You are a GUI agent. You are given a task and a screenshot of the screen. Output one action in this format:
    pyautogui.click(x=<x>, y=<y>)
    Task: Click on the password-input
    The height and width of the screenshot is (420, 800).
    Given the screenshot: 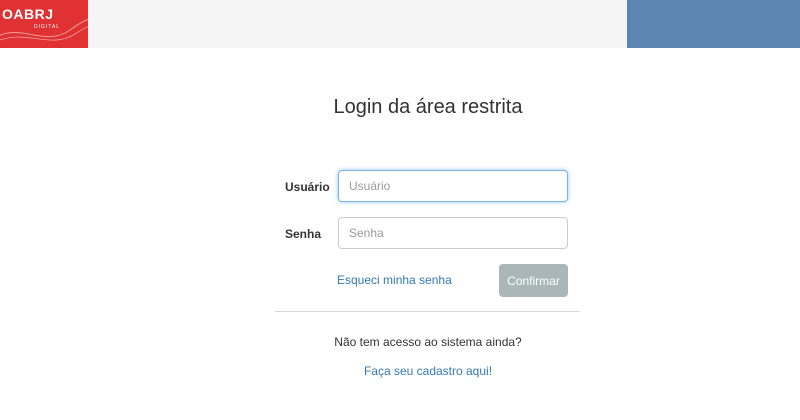 What is the action you would take?
    pyautogui.click(x=453, y=233)
    